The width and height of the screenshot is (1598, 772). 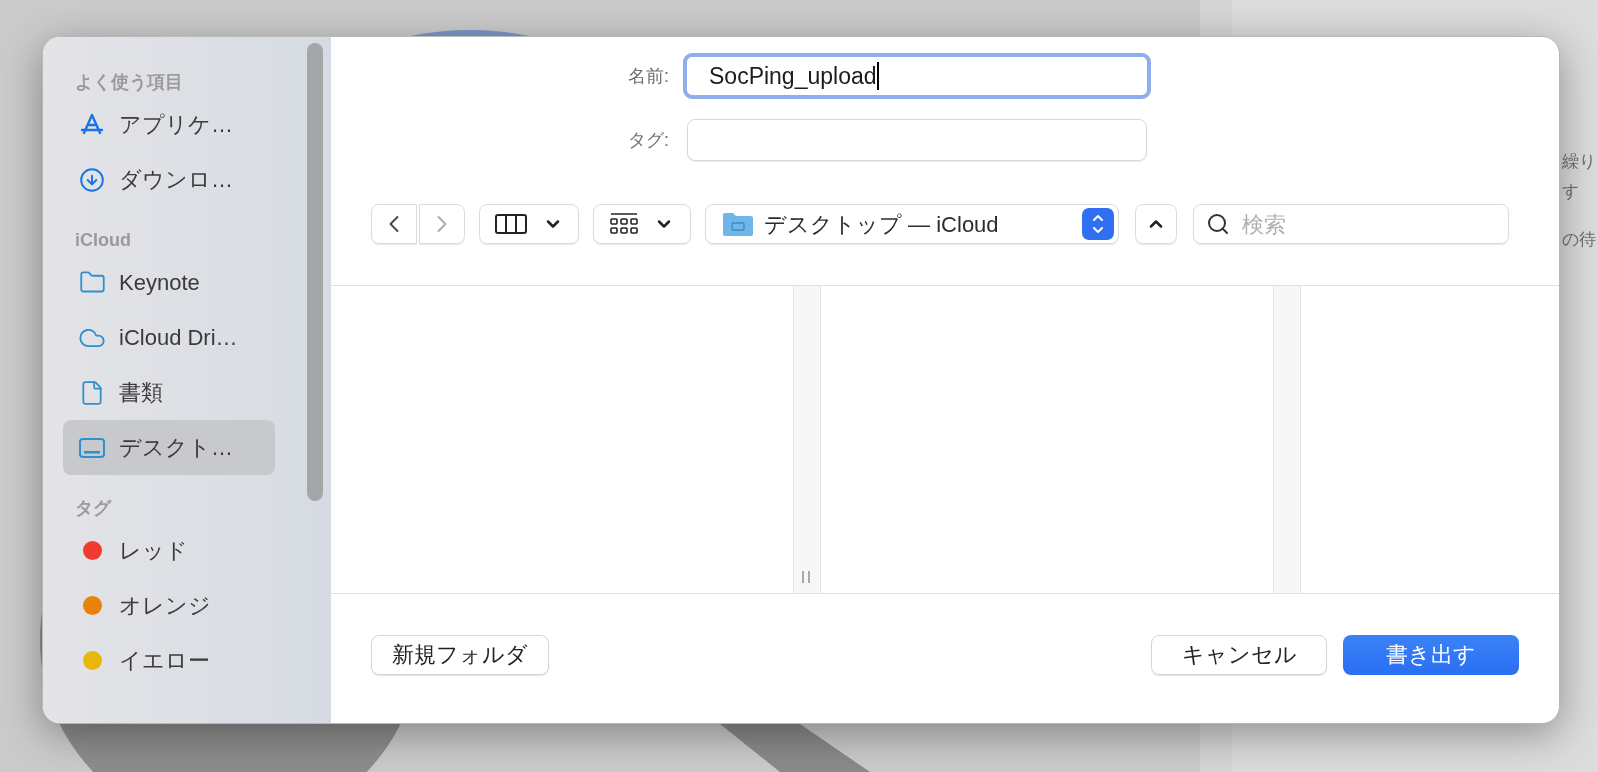 I want to click on view-mode-button, so click(x=529, y=224).